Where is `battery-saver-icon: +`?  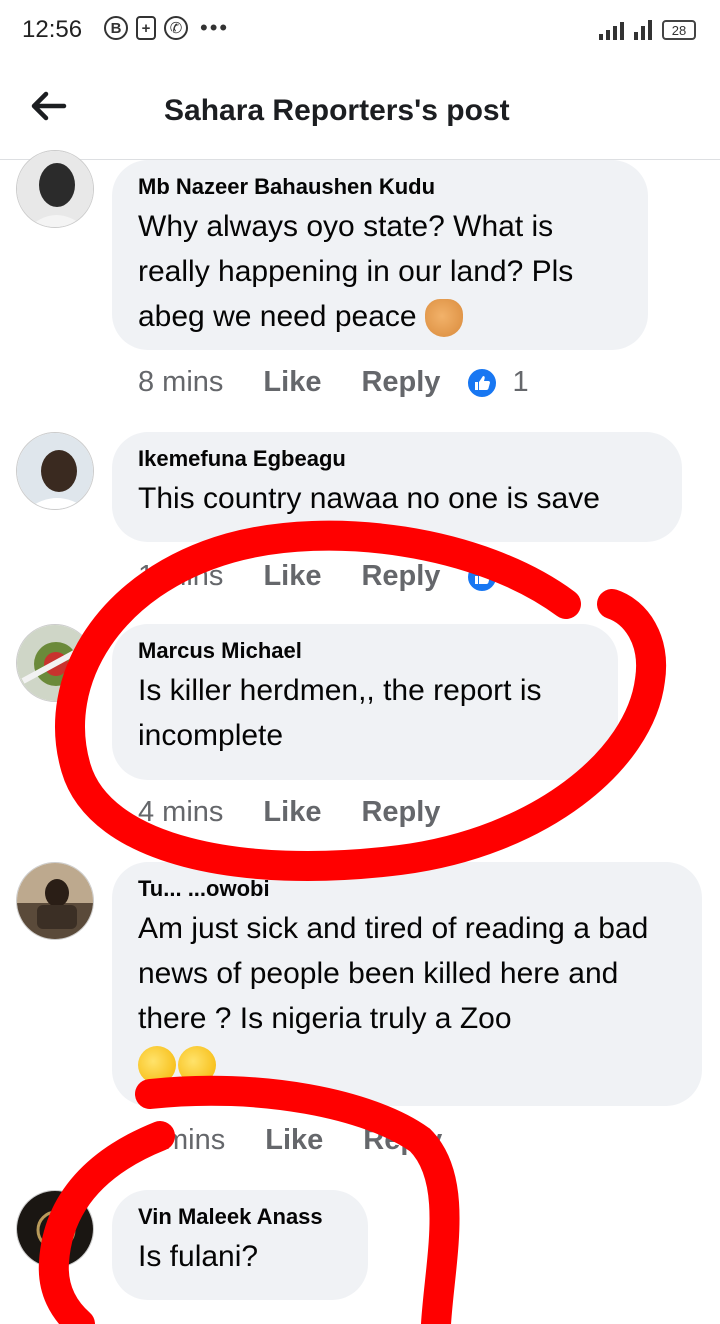 battery-saver-icon: + is located at coordinates (146, 28).